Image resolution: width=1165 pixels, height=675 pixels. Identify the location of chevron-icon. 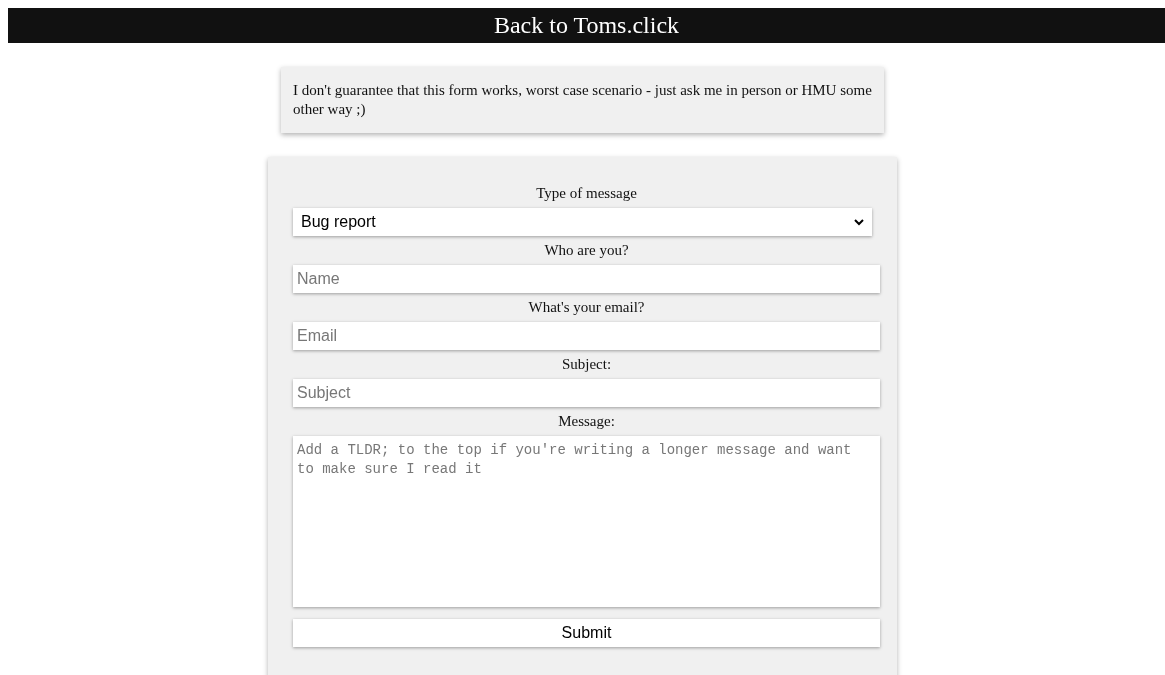
(859, 222).